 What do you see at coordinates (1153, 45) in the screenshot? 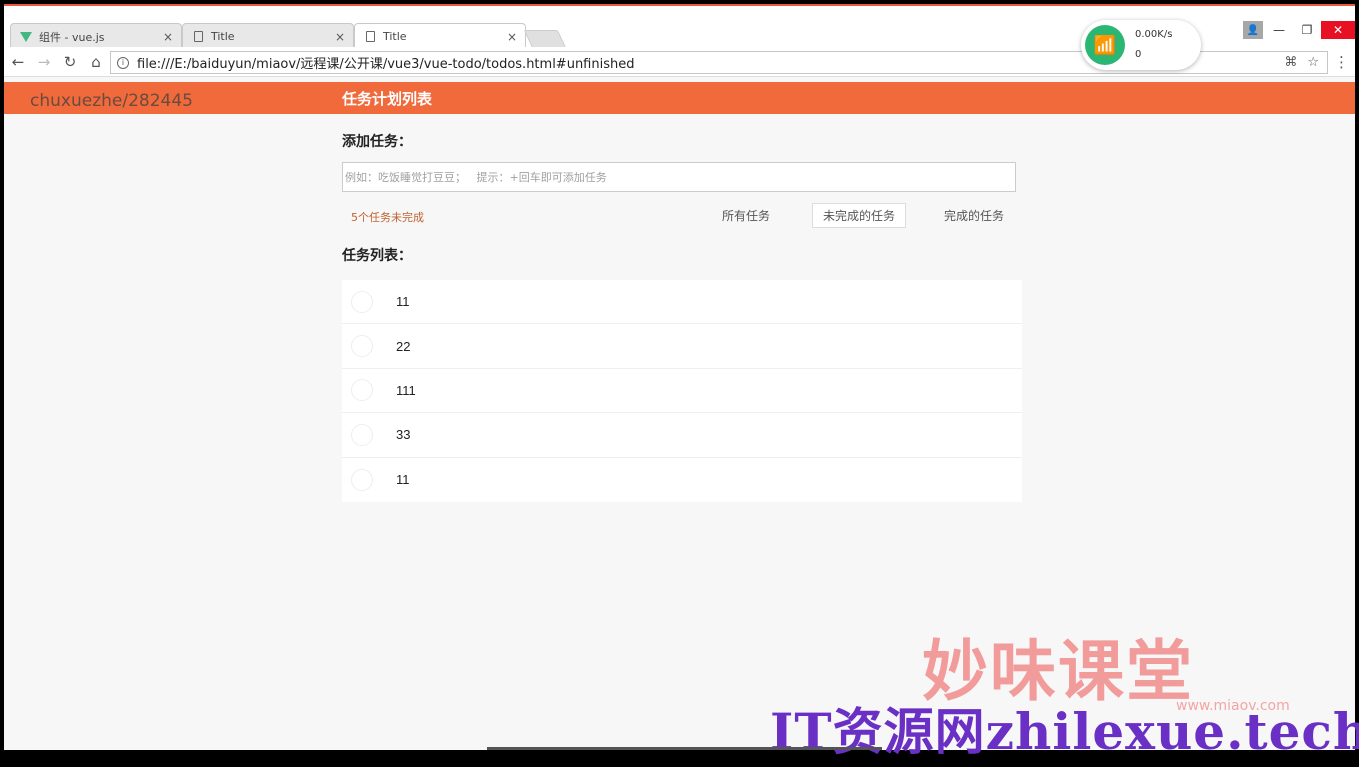
I see `network-stats: 0.00K/s 0` at bounding box center [1153, 45].